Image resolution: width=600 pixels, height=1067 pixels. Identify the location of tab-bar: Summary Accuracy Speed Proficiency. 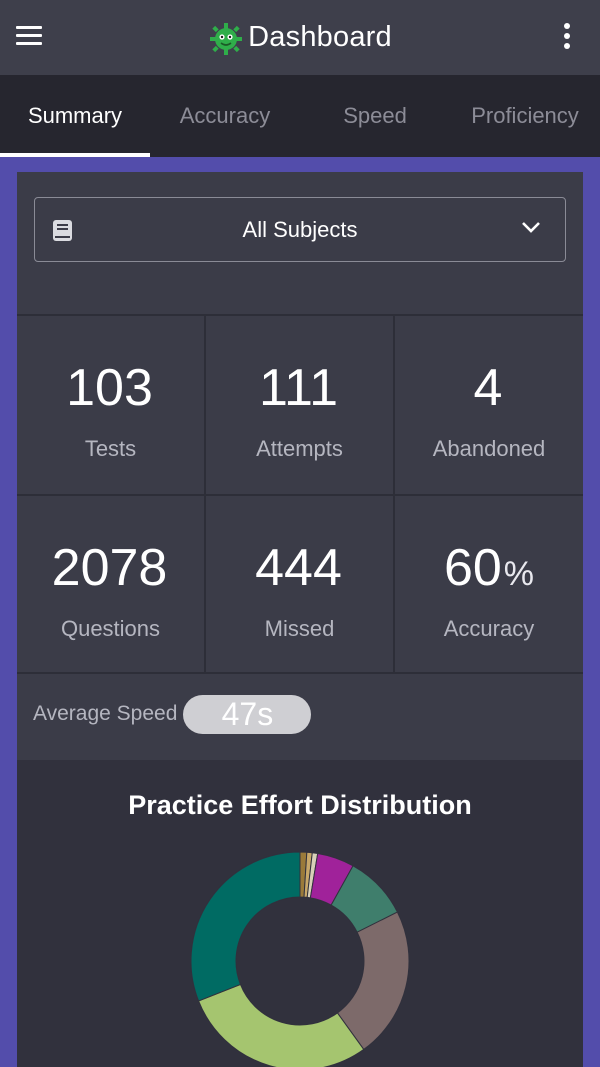
(300, 116).